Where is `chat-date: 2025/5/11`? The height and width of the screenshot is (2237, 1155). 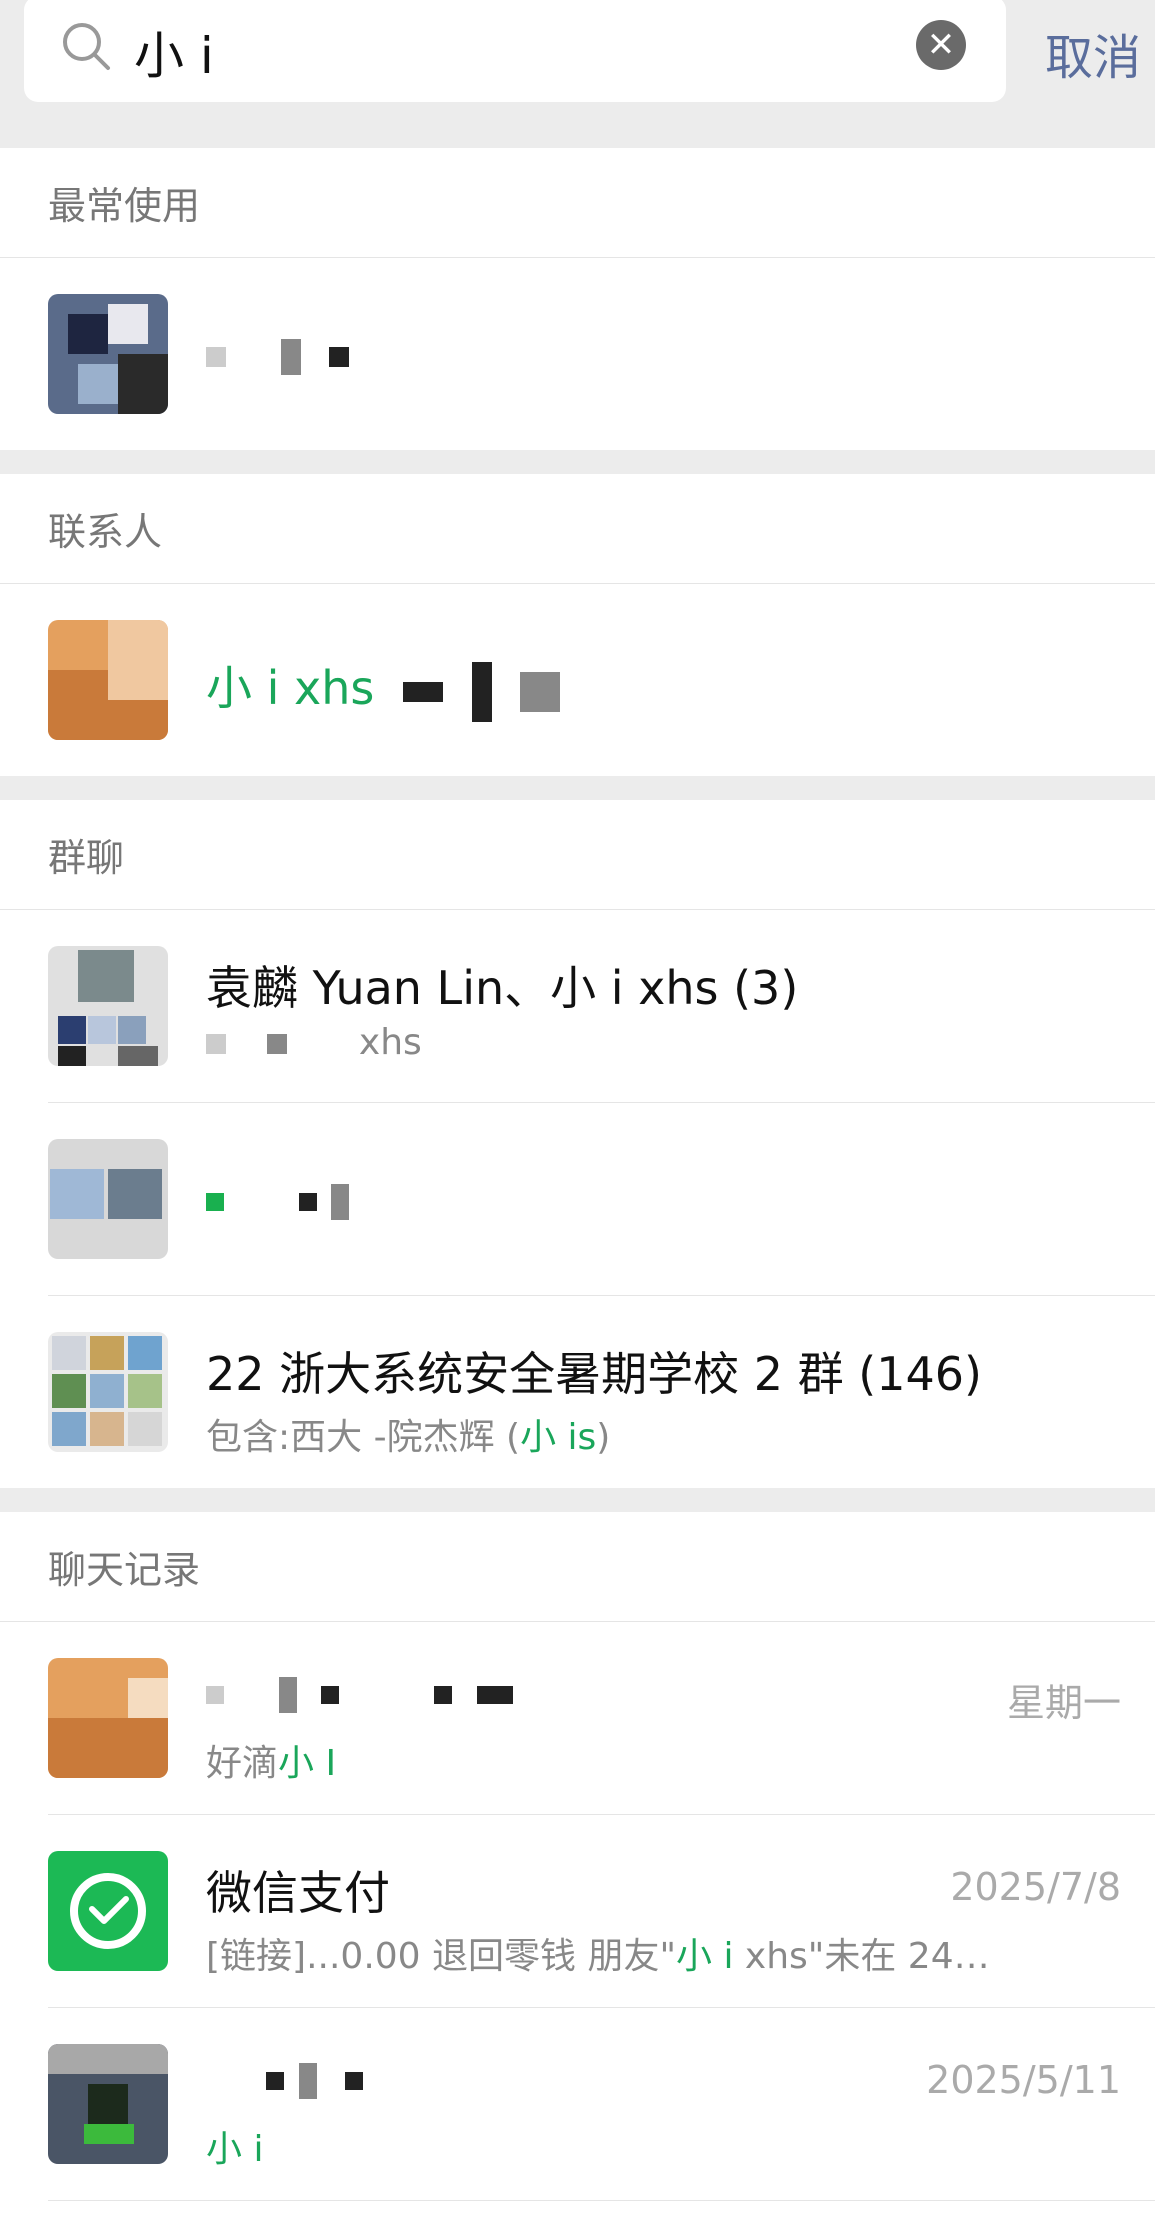 chat-date: 2025/5/11 is located at coordinates (1023, 2080).